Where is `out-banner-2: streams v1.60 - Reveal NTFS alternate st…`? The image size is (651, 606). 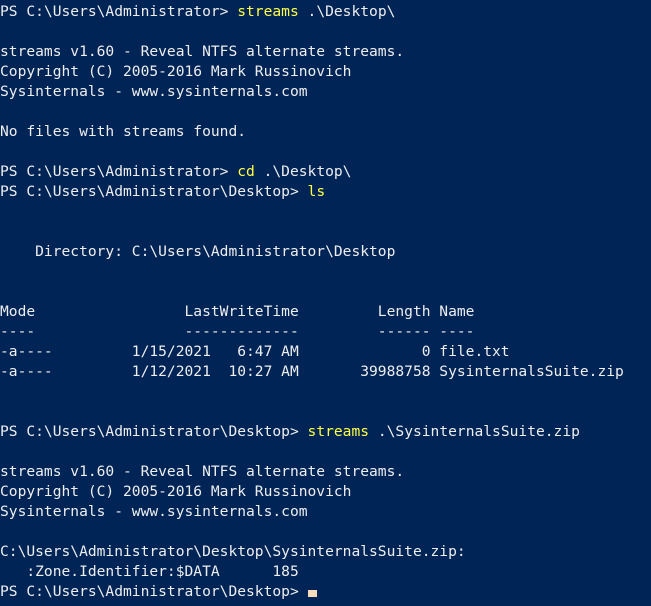 out-banner-2: streams v1.60 - Reveal NTFS alternate st… is located at coordinates (325, 472).